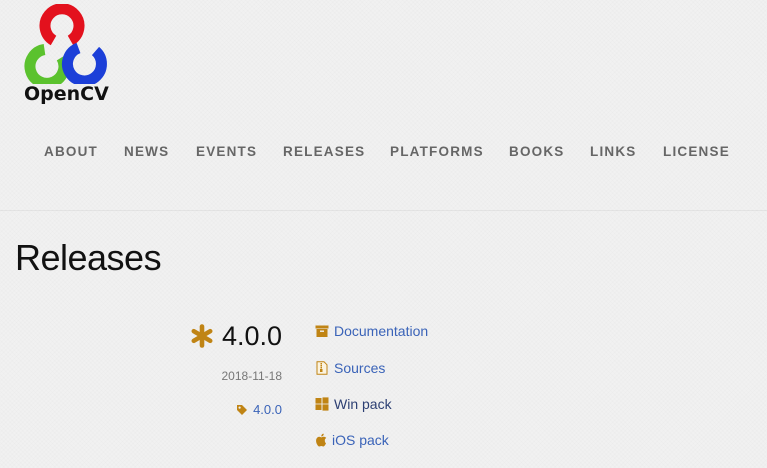 This screenshot has width=767, height=468. I want to click on nav-item-platforms: PLATFORMS, so click(437, 151).